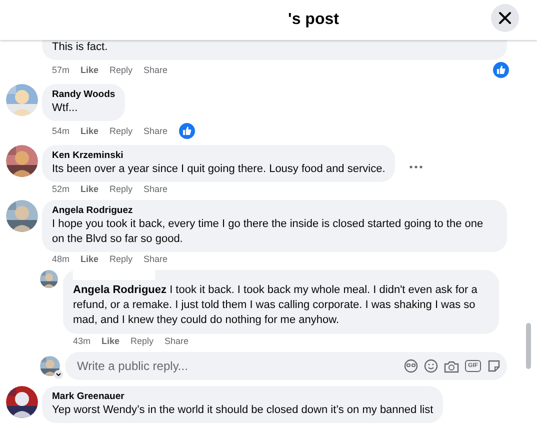  Describe the element at coordinates (274, 210) in the screenshot. I see `author-name: Angela Rodriguez` at that location.